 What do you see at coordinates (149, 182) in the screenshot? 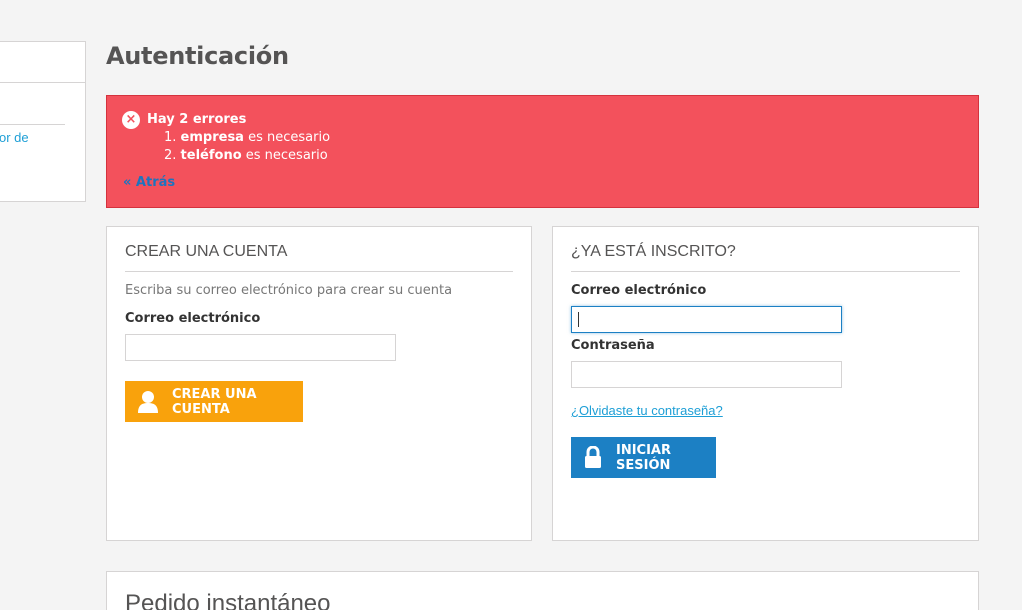
I see `back-link: « Atrás` at bounding box center [149, 182].